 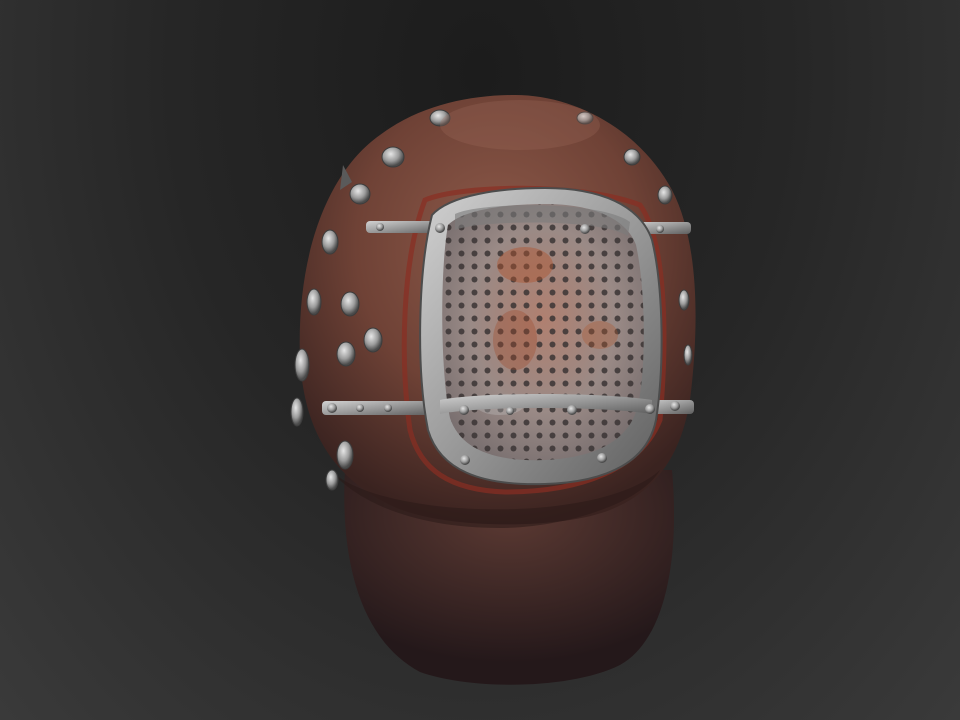 What do you see at coordinates (377, 408) in the screenshot?
I see `metal-strap-mid-left` at bounding box center [377, 408].